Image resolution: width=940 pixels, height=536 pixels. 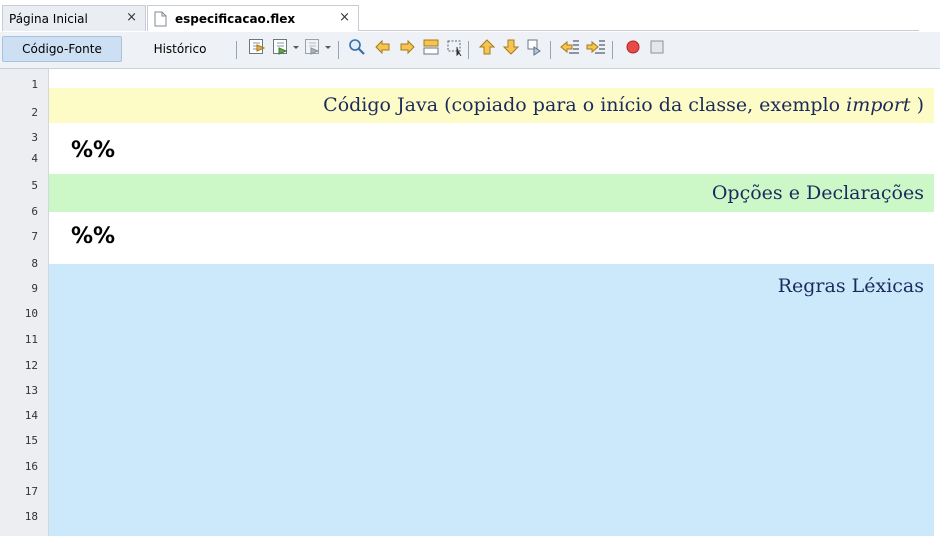 What do you see at coordinates (878, 105) in the screenshot?
I see `import-keyword: import` at bounding box center [878, 105].